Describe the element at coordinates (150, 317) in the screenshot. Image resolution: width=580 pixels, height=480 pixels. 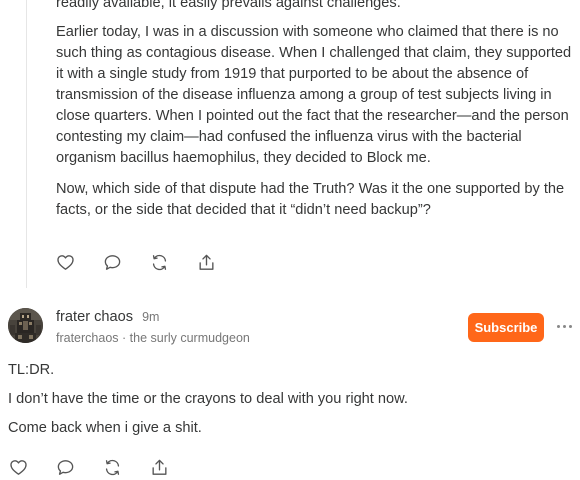
I see `comment-timestamp: 9m` at that location.